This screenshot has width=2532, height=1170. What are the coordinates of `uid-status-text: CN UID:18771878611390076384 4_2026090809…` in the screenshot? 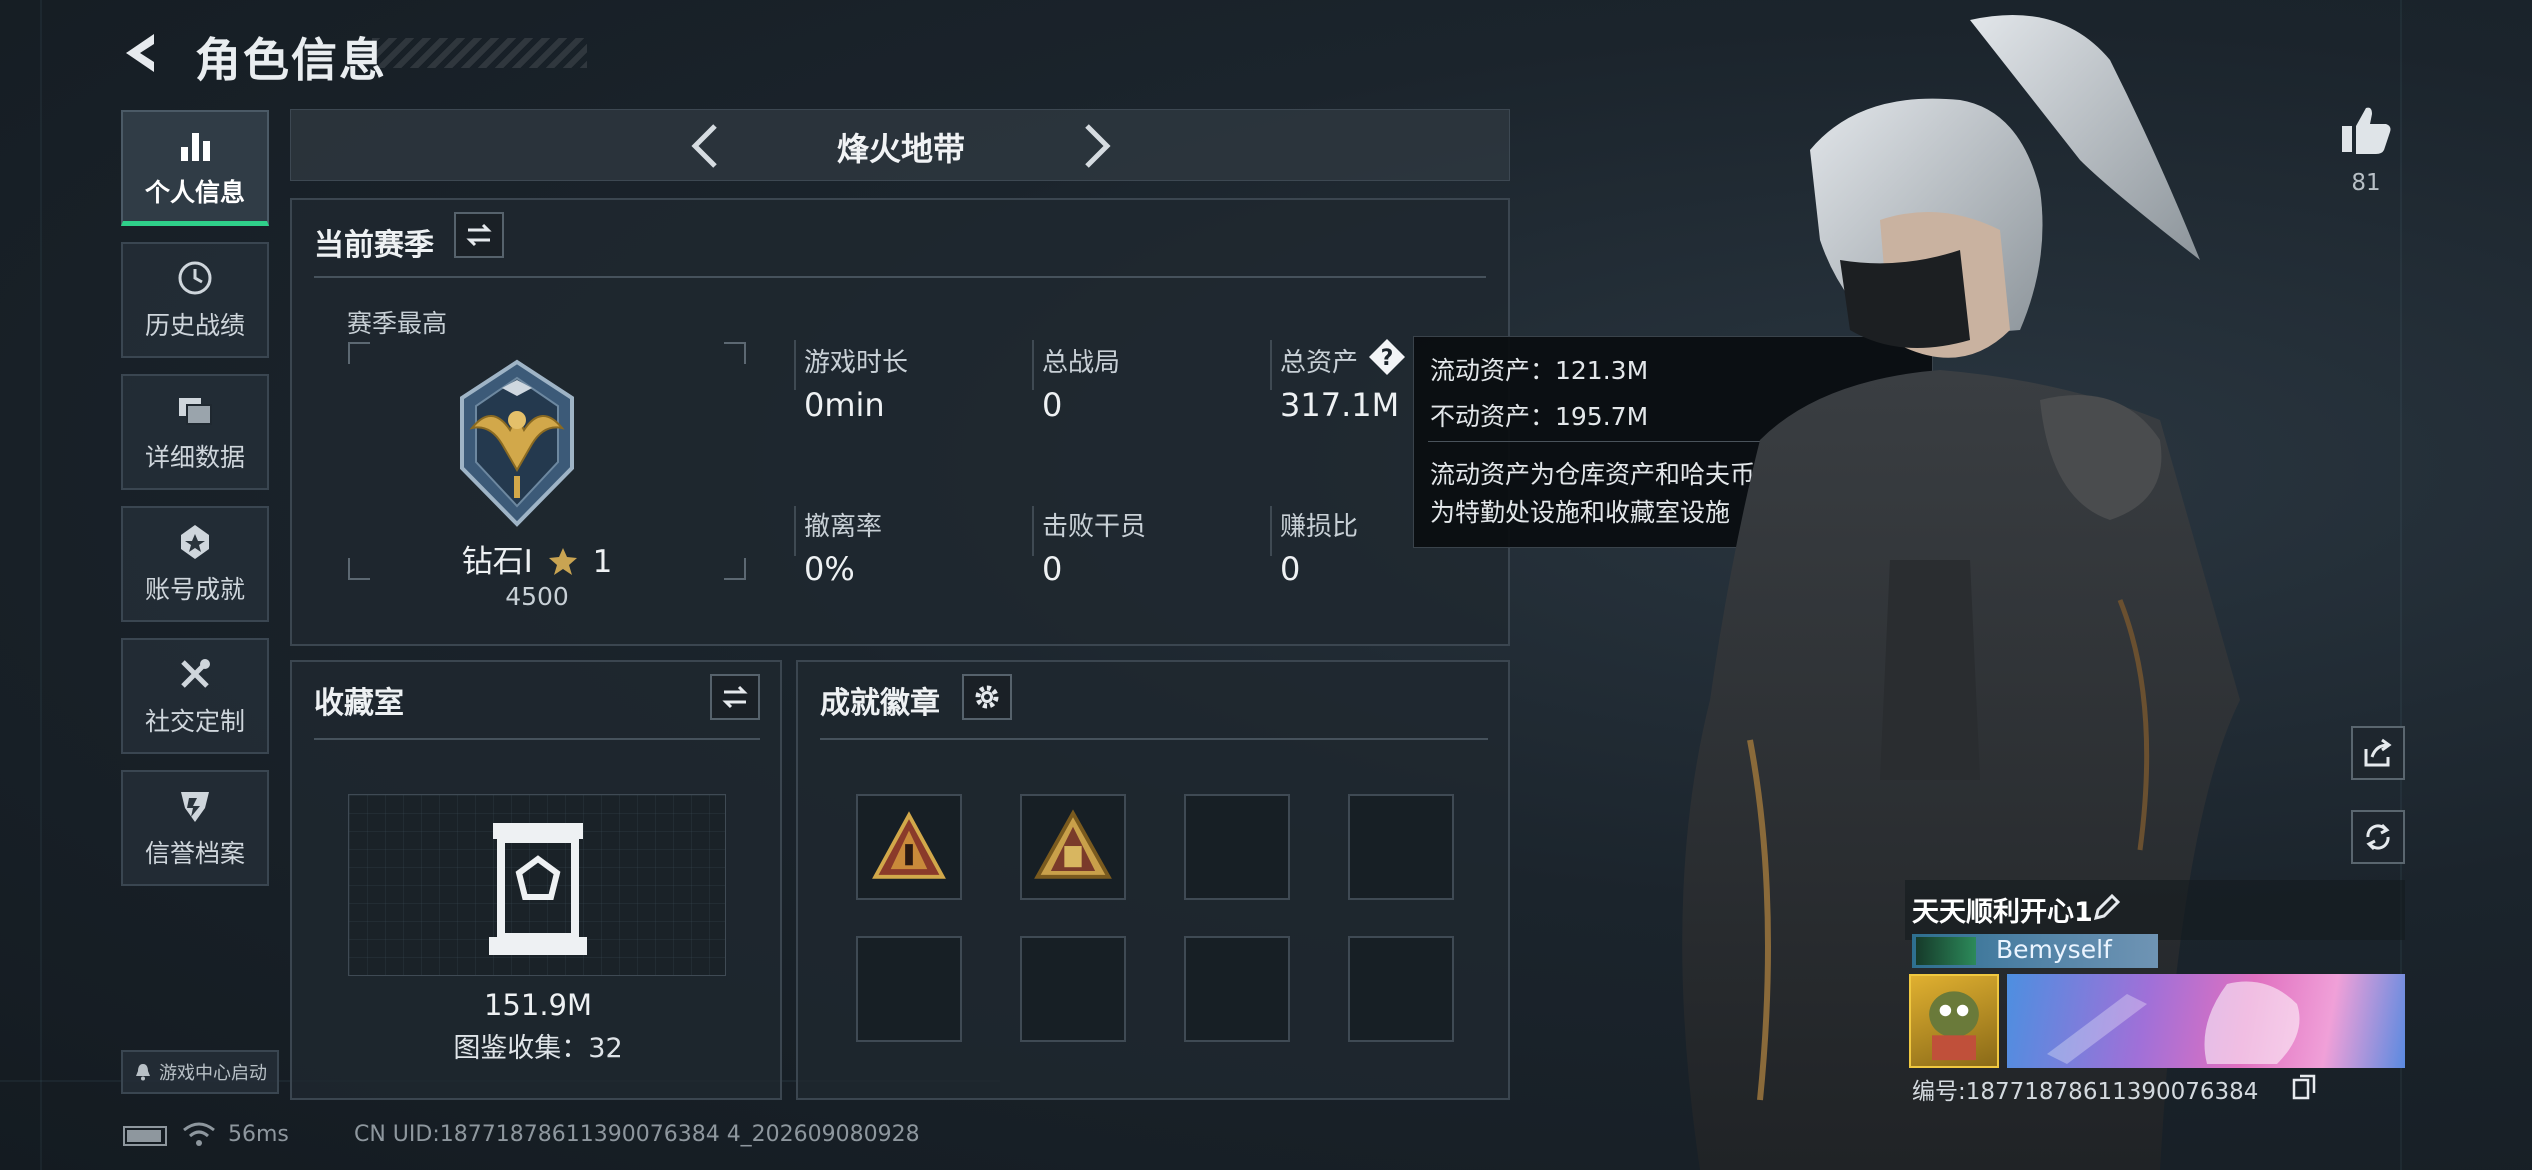 It's located at (637, 1134).